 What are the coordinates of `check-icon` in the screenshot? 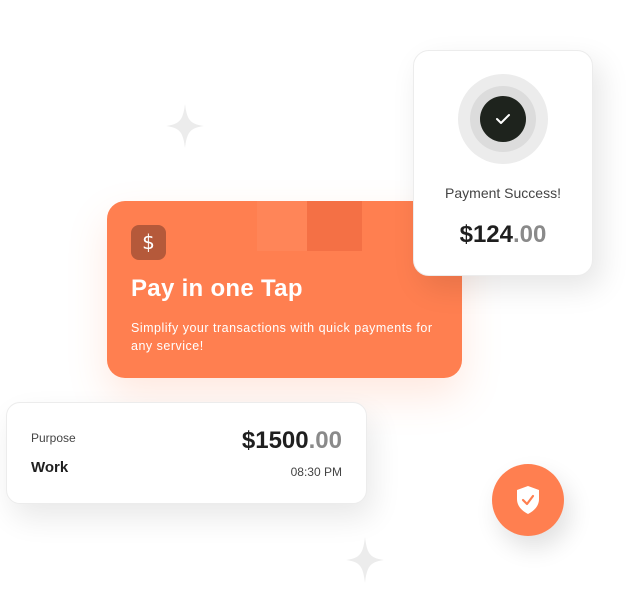 It's located at (503, 119).